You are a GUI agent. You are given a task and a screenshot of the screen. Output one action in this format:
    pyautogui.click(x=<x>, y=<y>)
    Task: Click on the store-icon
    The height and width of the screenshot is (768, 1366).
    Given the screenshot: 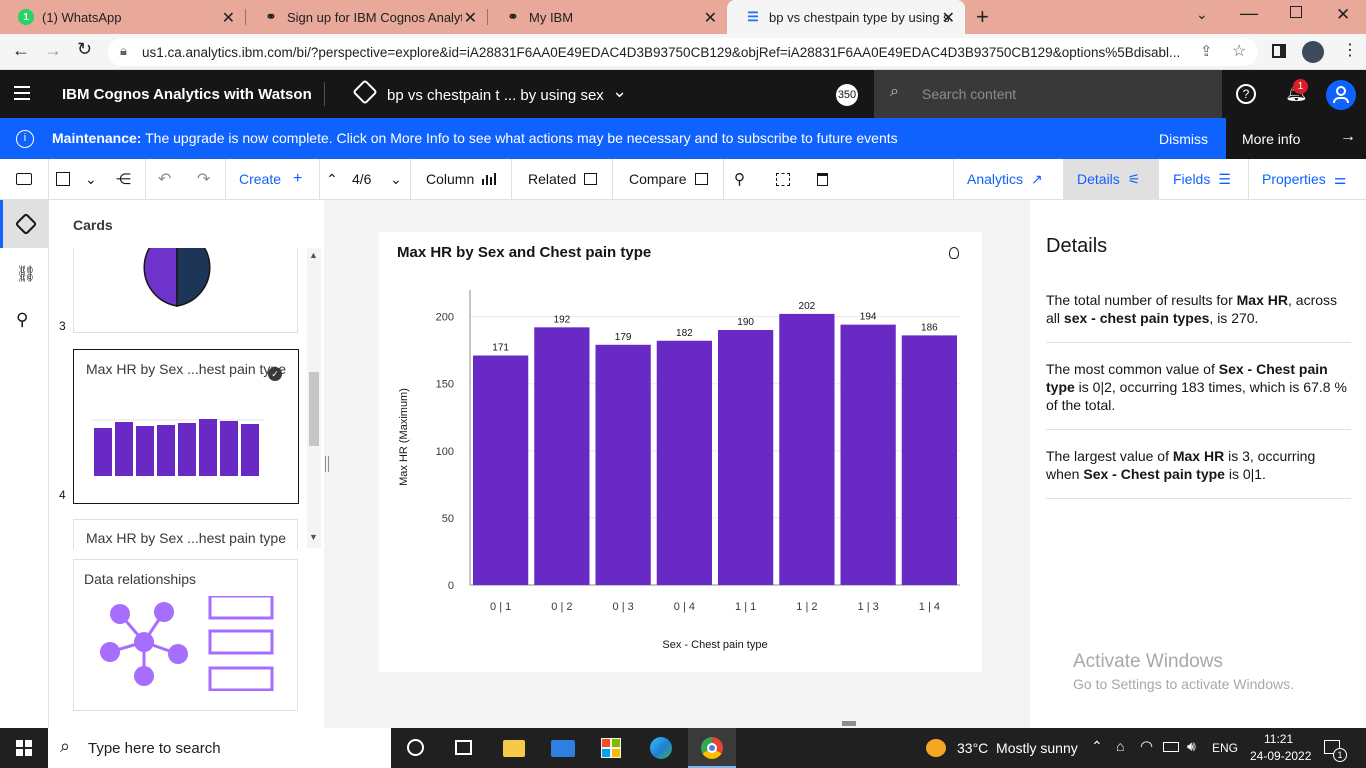 What is the action you would take?
    pyautogui.click(x=611, y=748)
    